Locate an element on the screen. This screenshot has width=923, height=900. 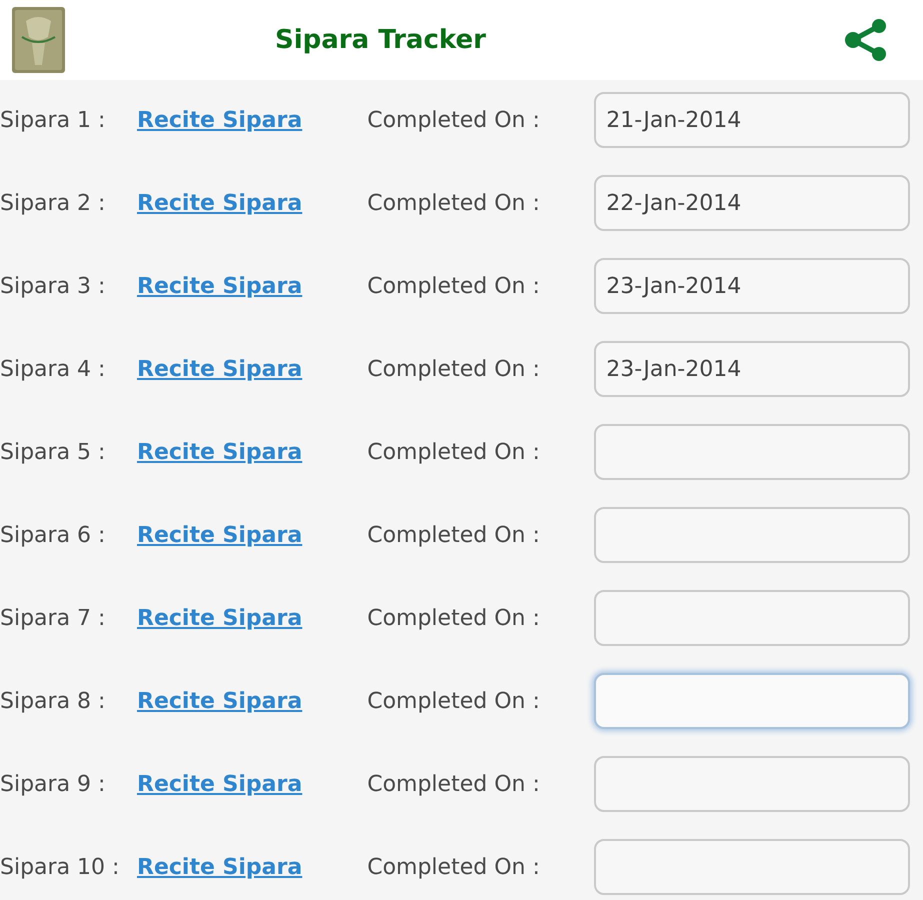
sipara-label: Sipara 7 : is located at coordinates (53, 618).